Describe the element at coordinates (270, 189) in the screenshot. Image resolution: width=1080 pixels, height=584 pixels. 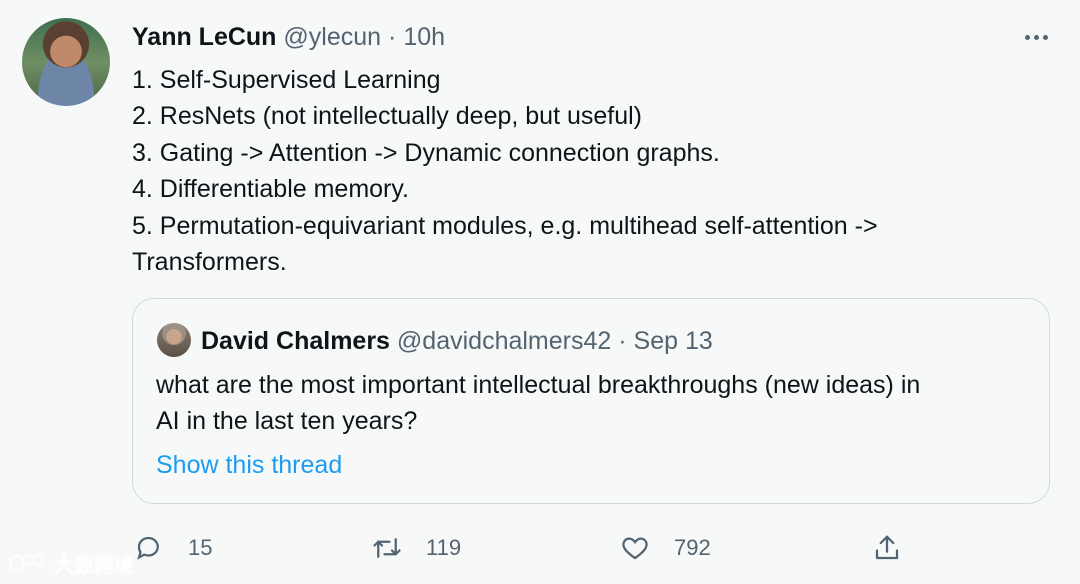
I see `tweet-line: 4. Differentiable memory.` at that location.